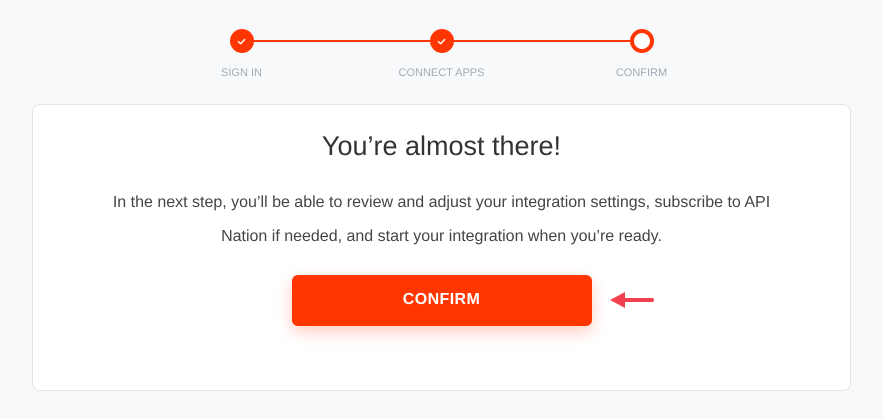 This screenshot has height=419, width=883. What do you see at coordinates (442, 146) in the screenshot?
I see `card-title: You’re almost there!` at bounding box center [442, 146].